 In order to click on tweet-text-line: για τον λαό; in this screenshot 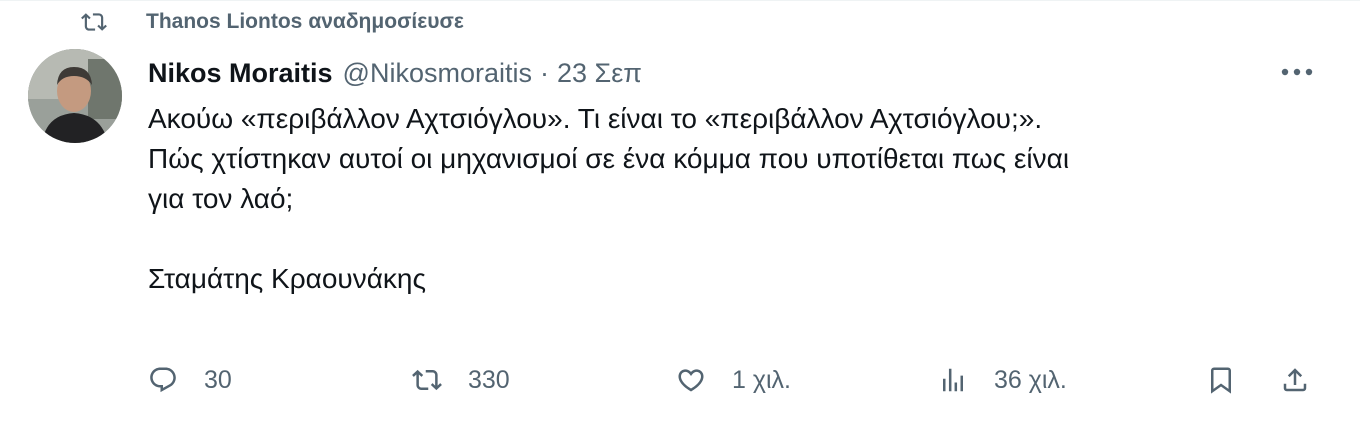, I will do `click(221, 198)`.